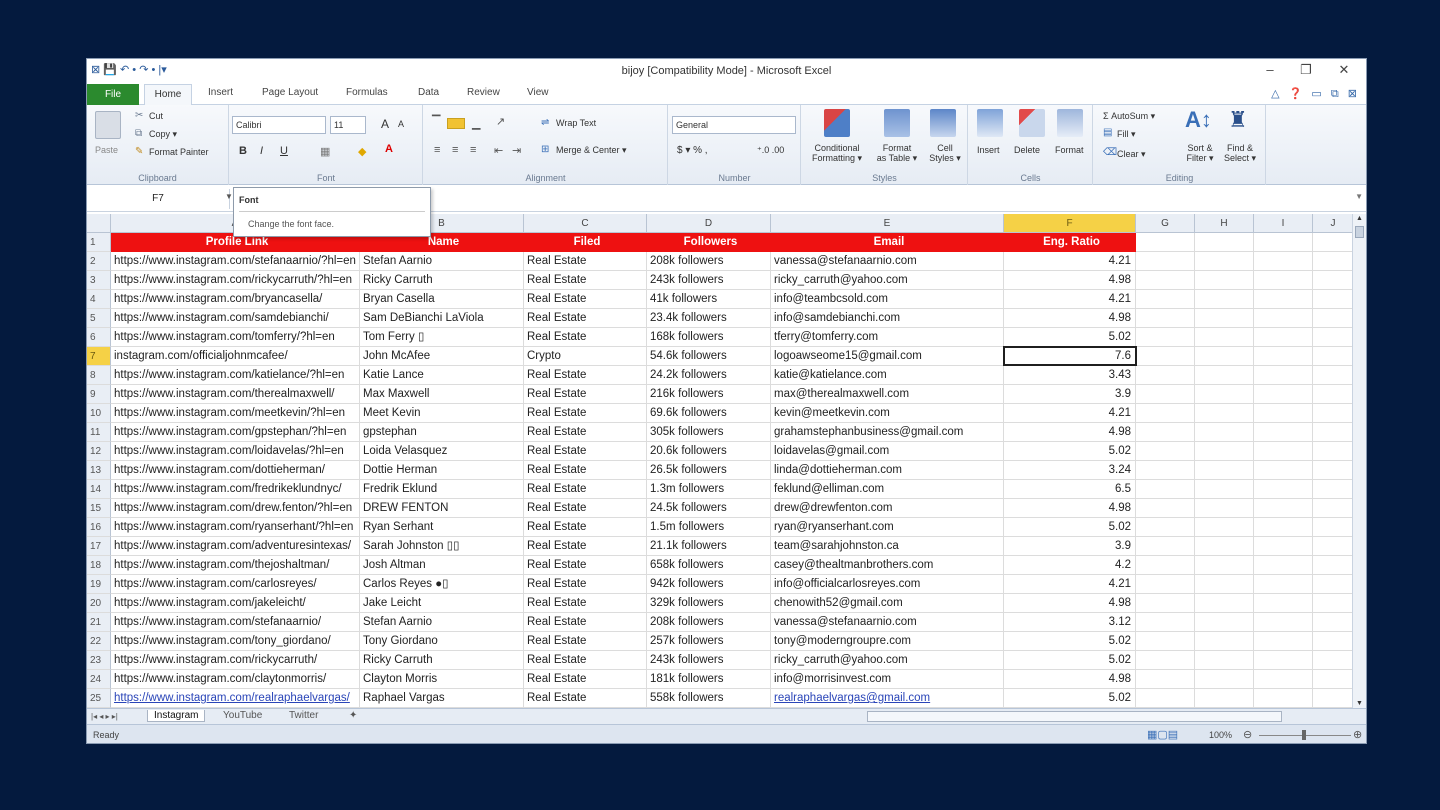 The width and height of the screenshot is (1440, 810). I want to click on row-number: 5, so click(99, 318).